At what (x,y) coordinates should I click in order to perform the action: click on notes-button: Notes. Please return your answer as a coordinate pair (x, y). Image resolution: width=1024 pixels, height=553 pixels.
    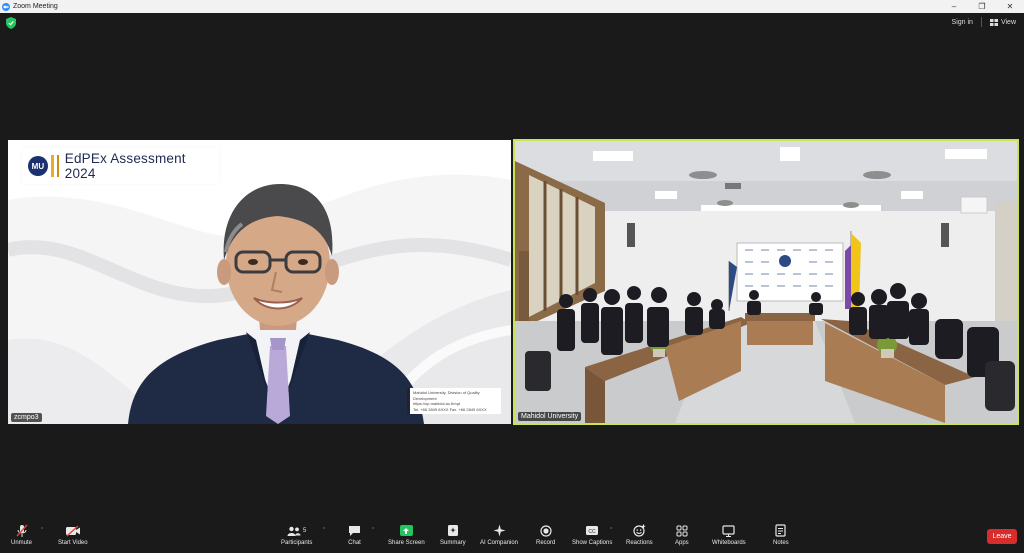
    Looking at the image, I should click on (781, 534).